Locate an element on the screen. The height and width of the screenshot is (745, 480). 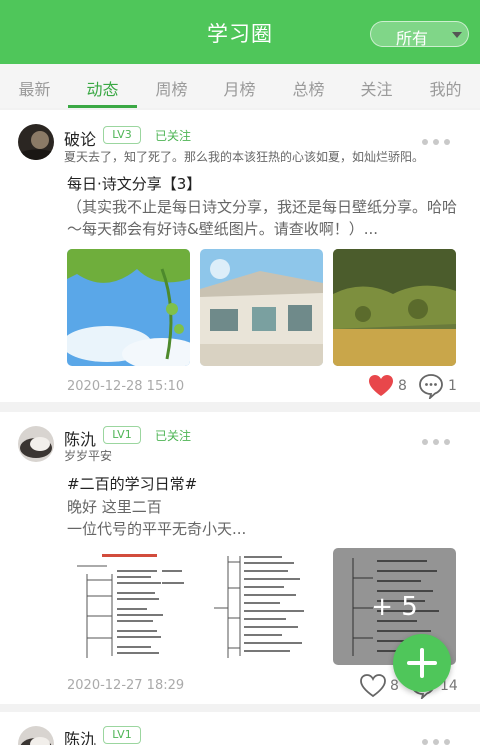
tab-latest: 最新 is located at coordinates (34, 88).